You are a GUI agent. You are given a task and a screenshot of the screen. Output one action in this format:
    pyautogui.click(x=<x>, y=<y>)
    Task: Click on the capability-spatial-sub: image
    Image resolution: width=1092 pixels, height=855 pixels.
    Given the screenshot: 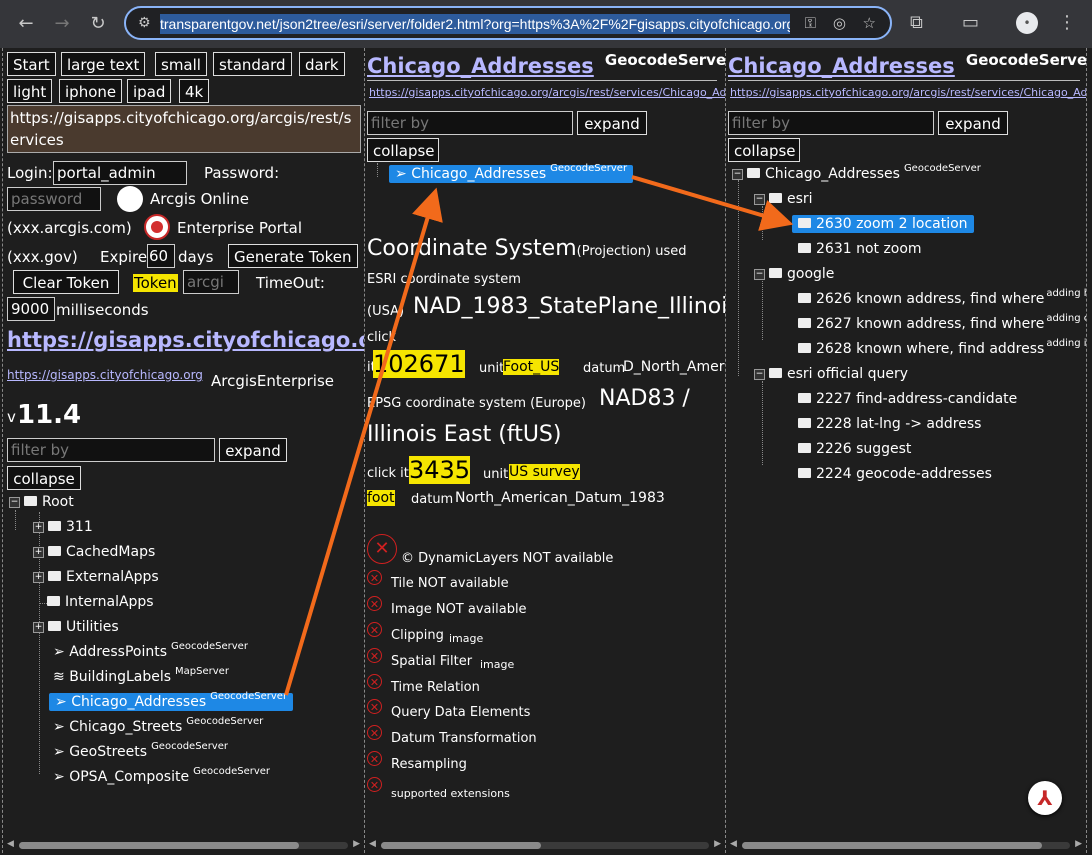 What is the action you would take?
    pyautogui.click(x=497, y=664)
    